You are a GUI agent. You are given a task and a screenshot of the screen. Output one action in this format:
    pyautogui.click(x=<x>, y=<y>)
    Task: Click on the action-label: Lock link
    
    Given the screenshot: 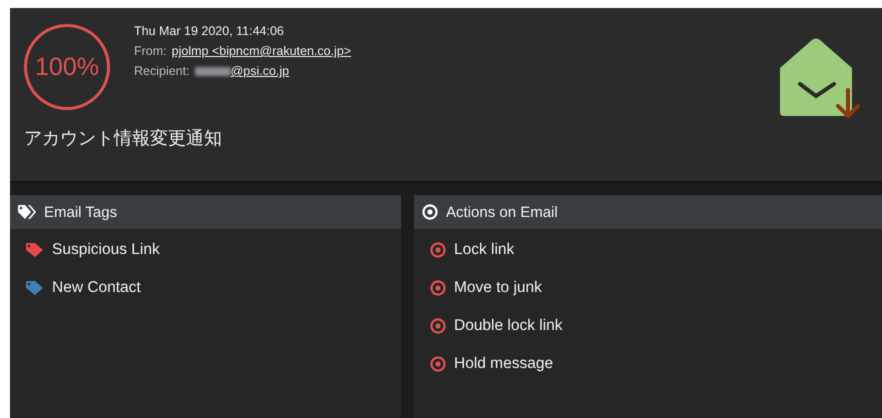 What is the action you would take?
    pyautogui.click(x=484, y=250)
    